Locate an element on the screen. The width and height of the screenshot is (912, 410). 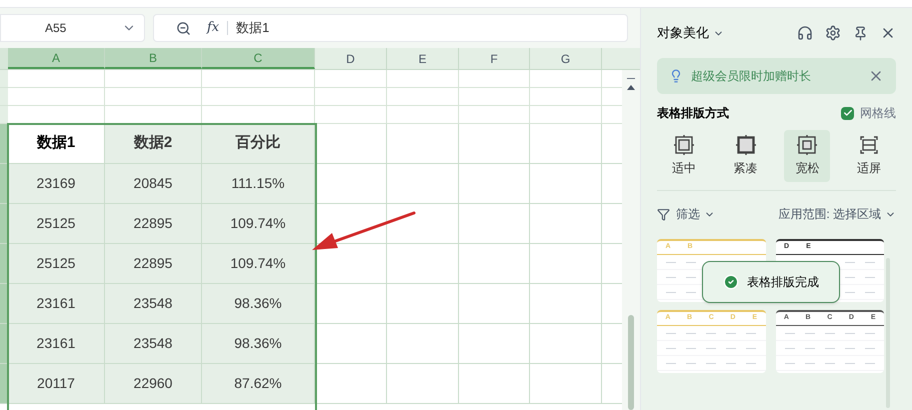
header-cell: 百分比 is located at coordinates (258, 143).